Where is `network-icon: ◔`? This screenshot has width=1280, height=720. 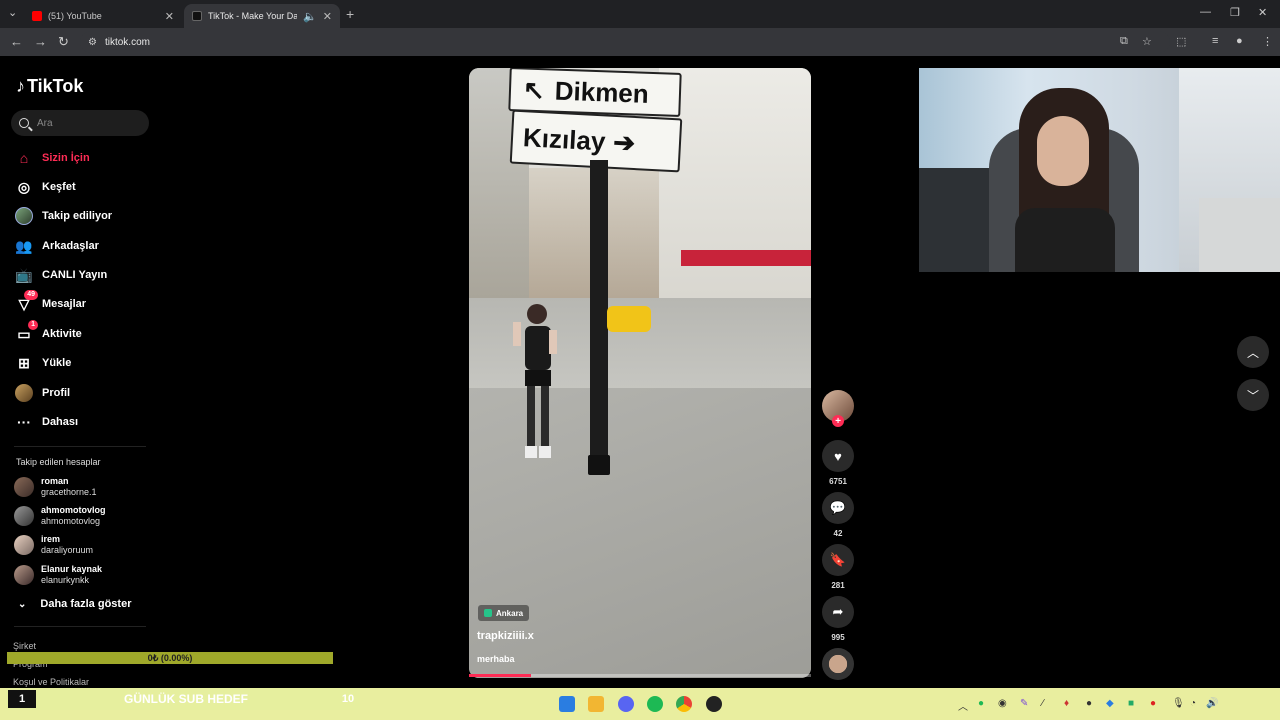 network-icon: ◔ is located at coordinates (1193, 703).